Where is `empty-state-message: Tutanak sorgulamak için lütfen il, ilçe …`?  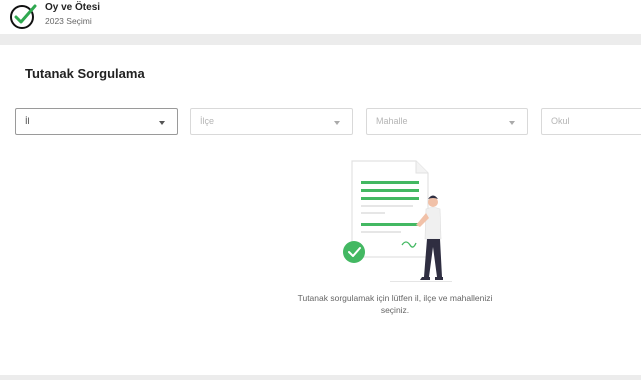 empty-state-message: Tutanak sorgulamak için lütfen il, ilçe … is located at coordinates (395, 304).